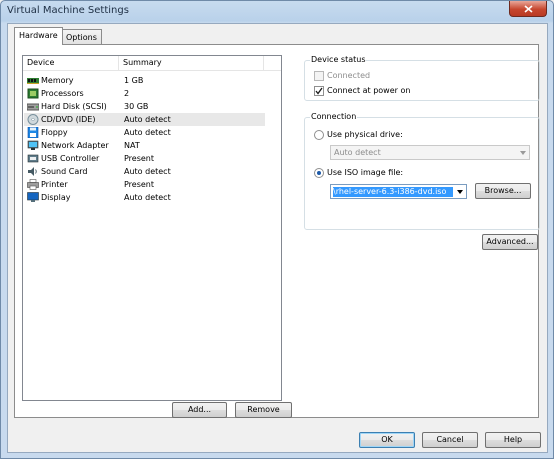 Image resolution: width=554 pixels, height=459 pixels. Describe the element at coordinates (142, 62) in the screenshot. I see `column-header-summary: Summary` at that location.